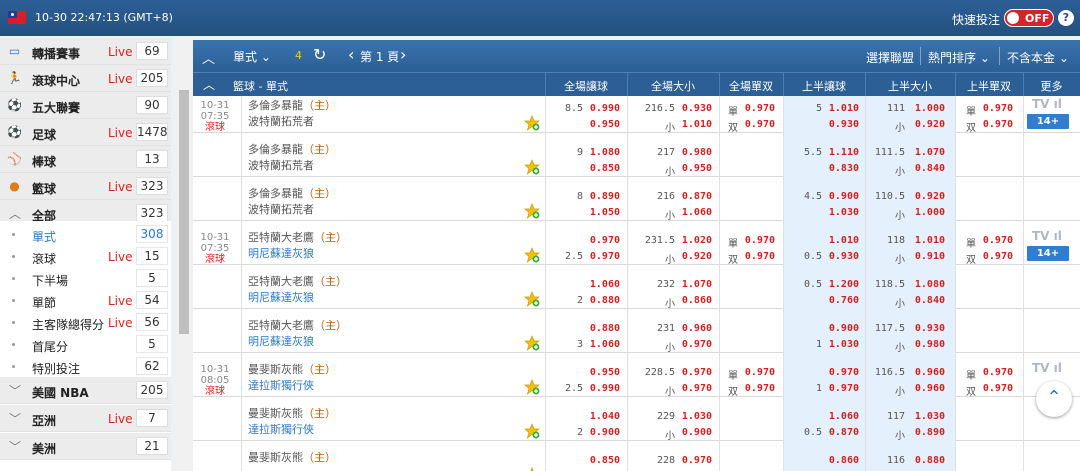  What do you see at coordinates (930, 152) in the screenshot?
I see `odds-value: 1.070` at bounding box center [930, 152].